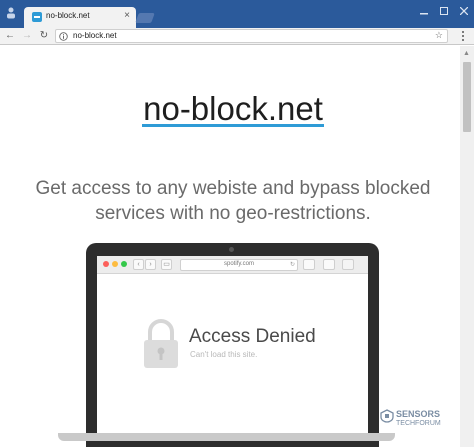 Image resolution: width=474 pixels, height=447 pixels. What do you see at coordinates (226, 437) in the screenshot?
I see `laptop-base` at bounding box center [226, 437].